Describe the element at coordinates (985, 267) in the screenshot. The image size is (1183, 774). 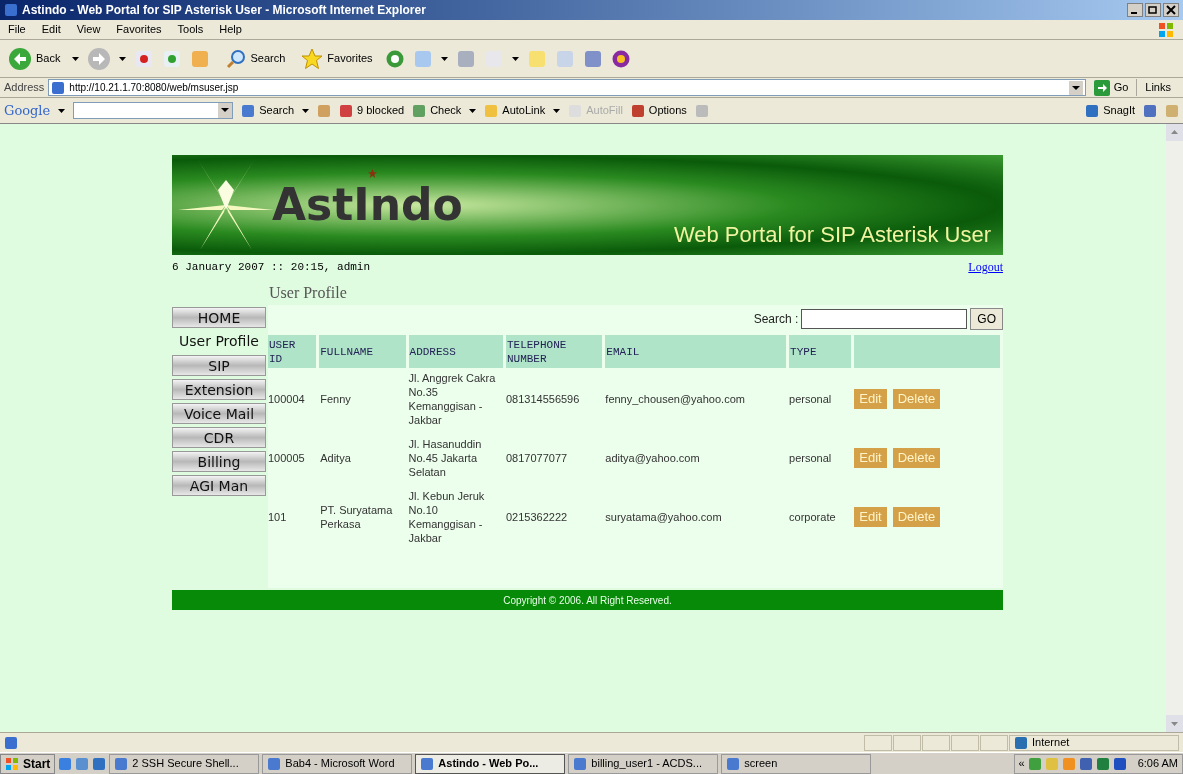
I see `logout-link: Logout` at that location.